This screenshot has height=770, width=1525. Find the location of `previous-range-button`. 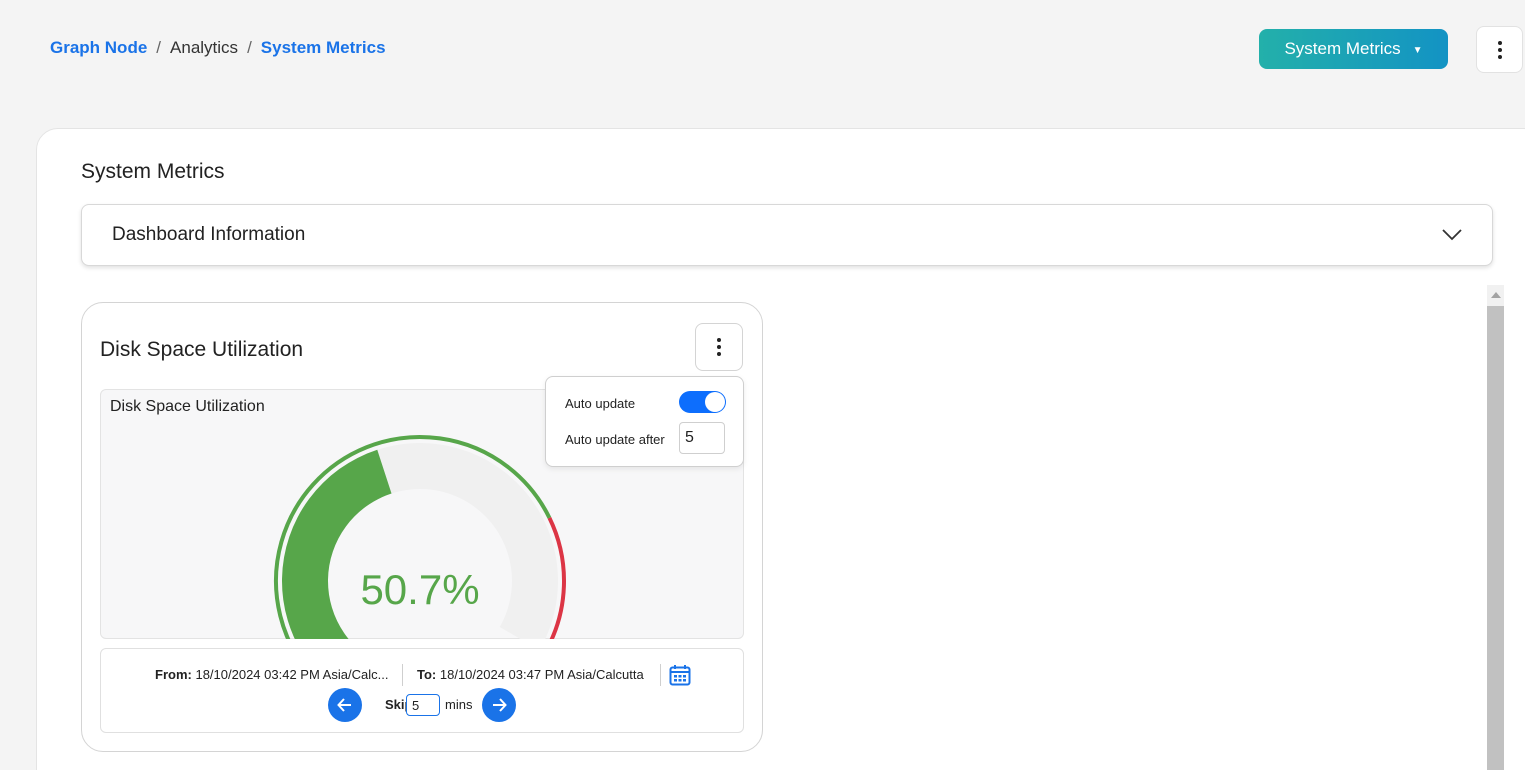

previous-range-button is located at coordinates (345, 705).